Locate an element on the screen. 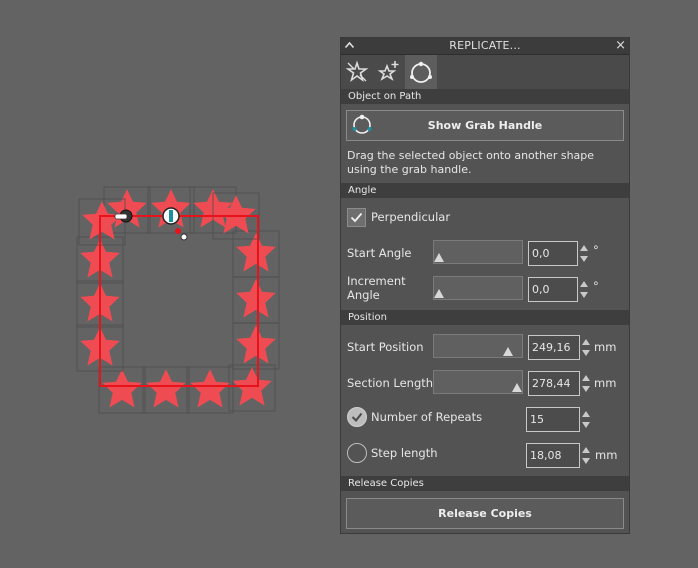  number-of-repeats-stepper is located at coordinates (586, 419).